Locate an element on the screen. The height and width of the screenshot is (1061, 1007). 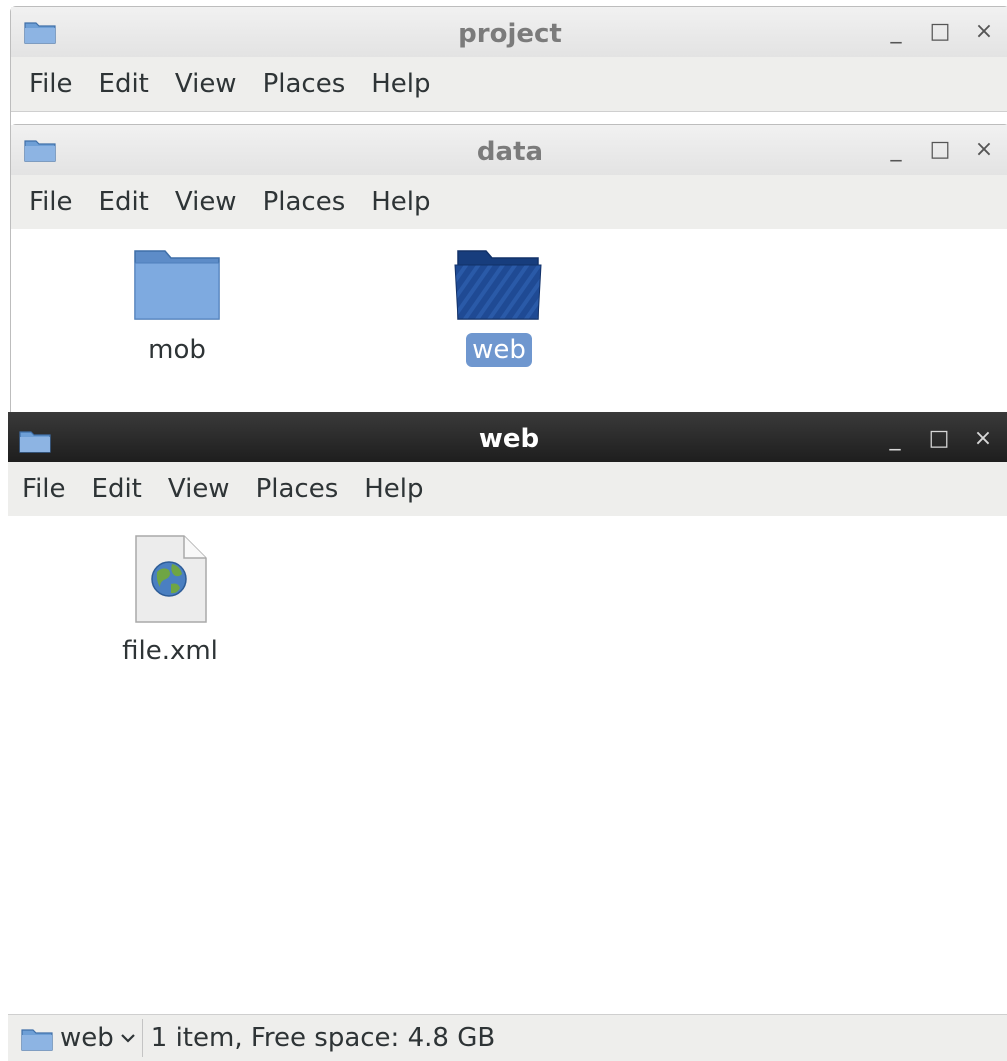
titlebar-web: web _ □ × is located at coordinates (507, 437).